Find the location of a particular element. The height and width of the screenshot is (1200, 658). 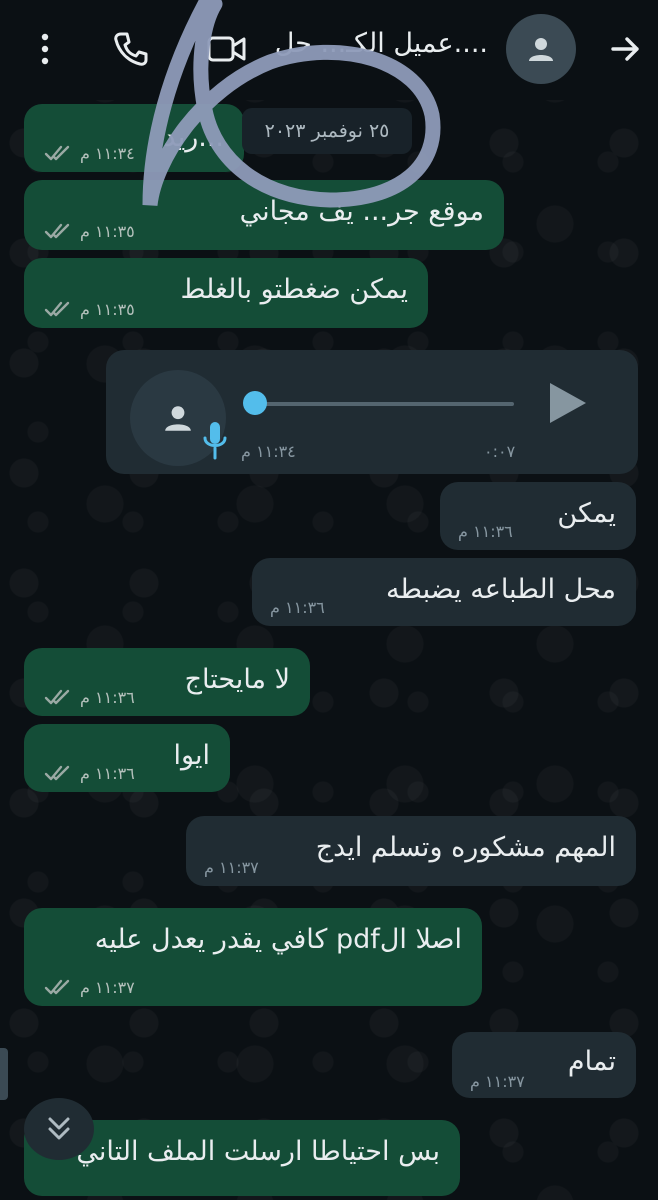

voice-message-bubble: ١١:٣٤ م ٠:٠٧ is located at coordinates (372, 412).